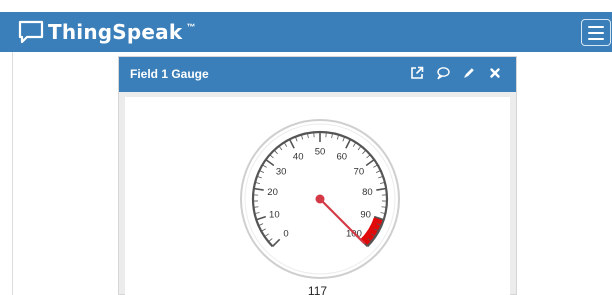 This screenshot has height=295, width=612. Describe the element at coordinates (417, 73) in the screenshot. I see `external-link-icon` at that location.